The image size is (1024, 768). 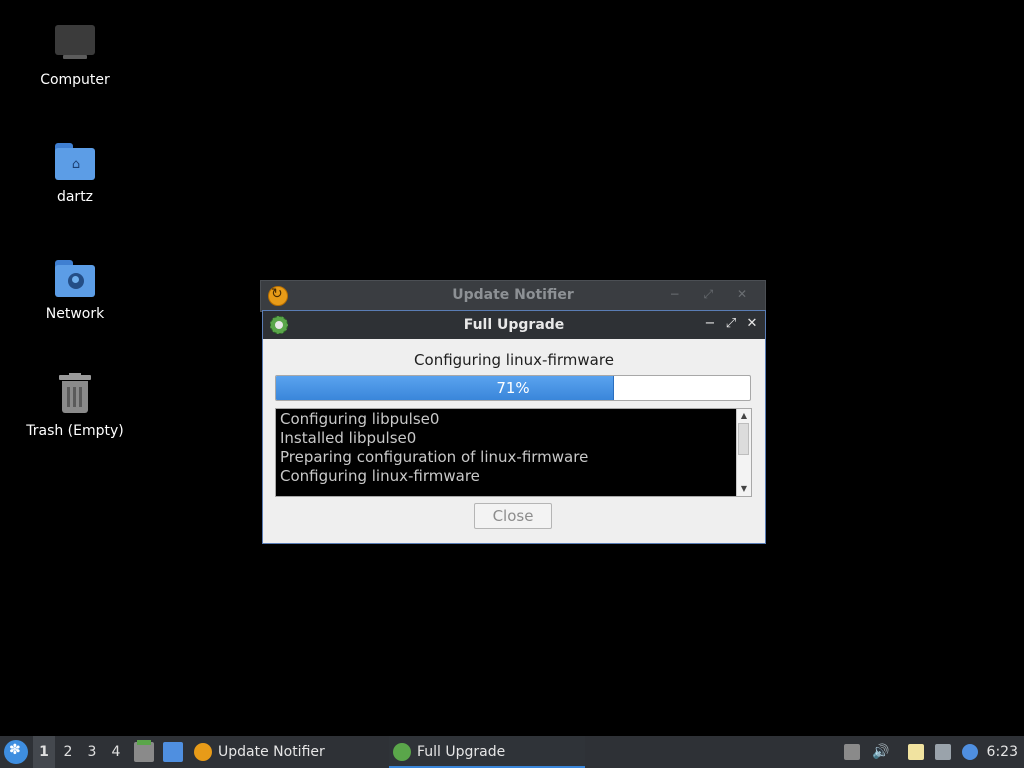 What do you see at coordinates (360, 419) in the screenshot?
I see `log-line: Configuring libpulse0` at bounding box center [360, 419].